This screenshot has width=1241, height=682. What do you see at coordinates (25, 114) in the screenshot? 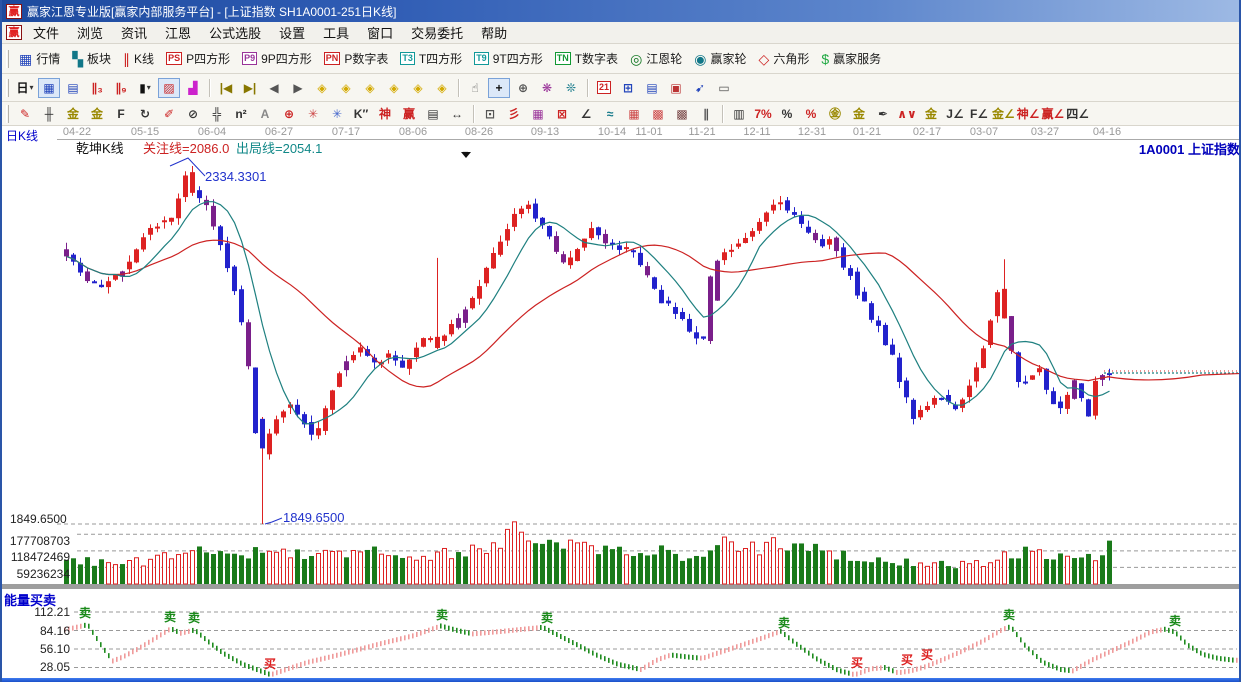
I see `pen-tool-button: ✎` at bounding box center [25, 114].